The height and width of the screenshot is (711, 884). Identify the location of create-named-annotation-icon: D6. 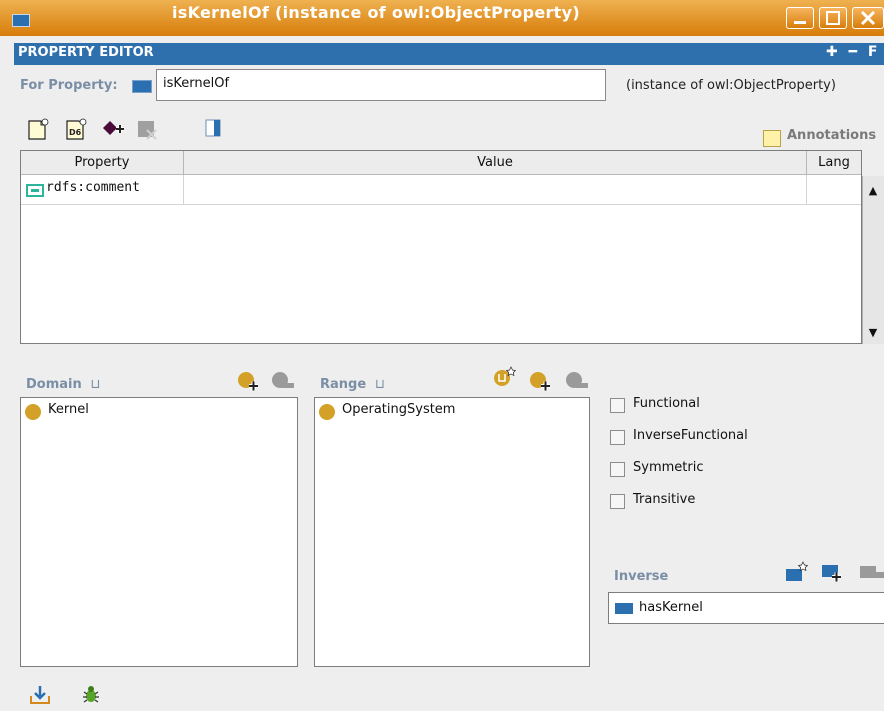
(76, 129).